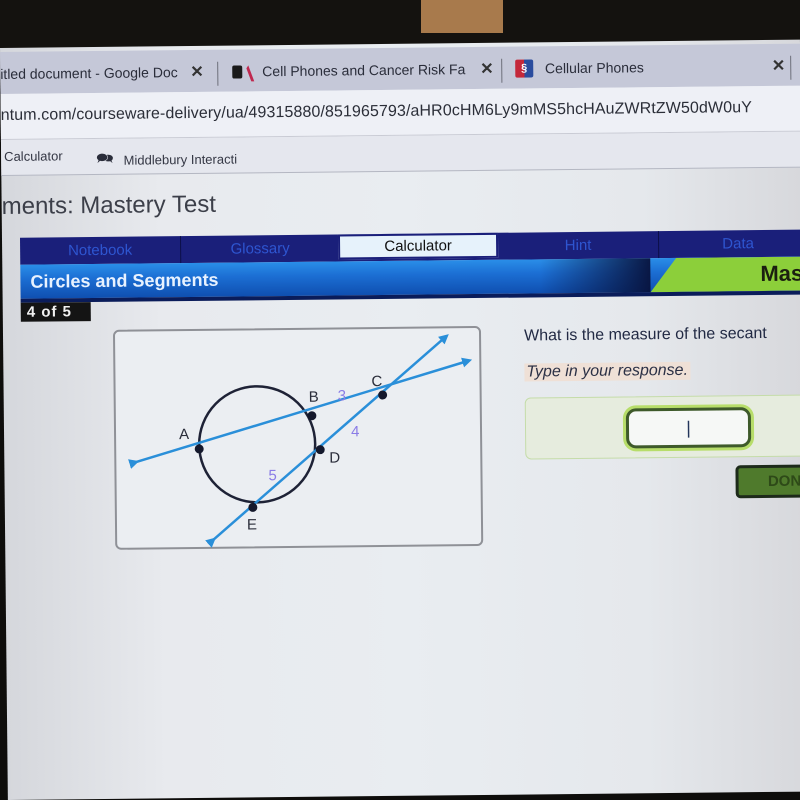  I want to click on bookmark-calculator: Calculator, so click(33, 156).